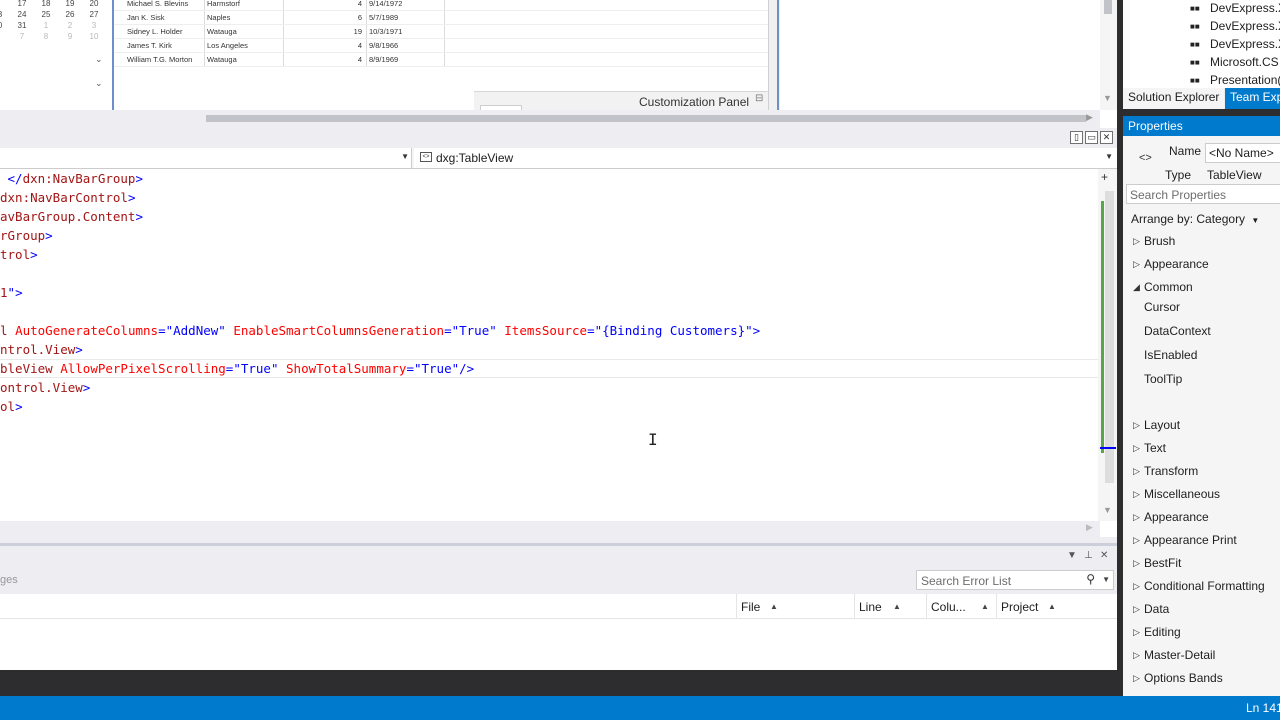 This screenshot has width=1280, height=720. Describe the element at coordinates (1088, 555) in the screenshot. I see `pin-icon: ⊥` at that location.